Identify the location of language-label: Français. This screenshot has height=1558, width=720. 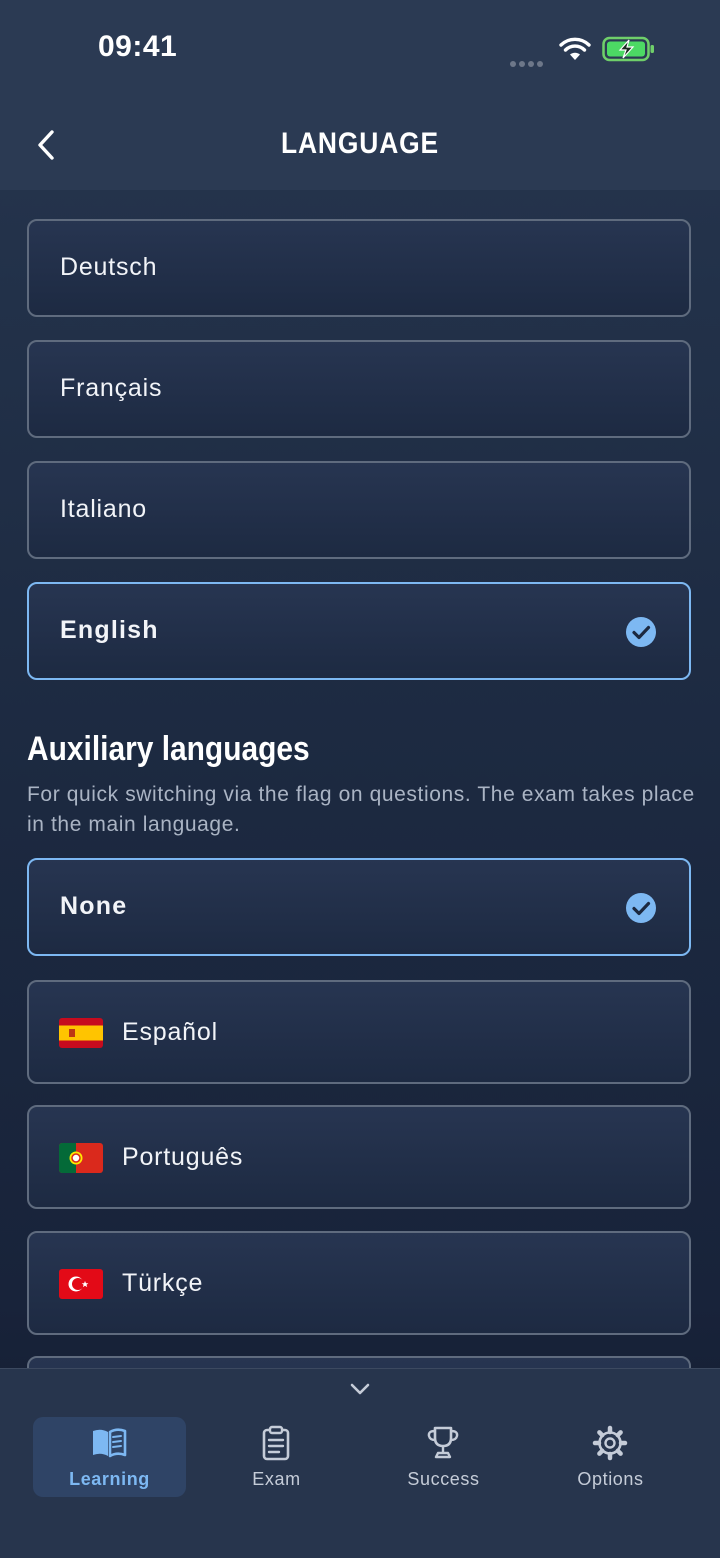
(111, 388).